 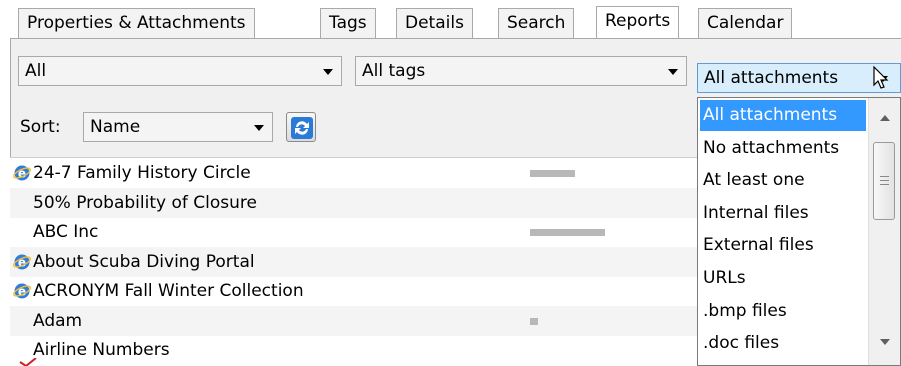 What do you see at coordinates (58, 320) in the screenshot?
I see `list-item-label: Adam` at bounding box center [58, 320].